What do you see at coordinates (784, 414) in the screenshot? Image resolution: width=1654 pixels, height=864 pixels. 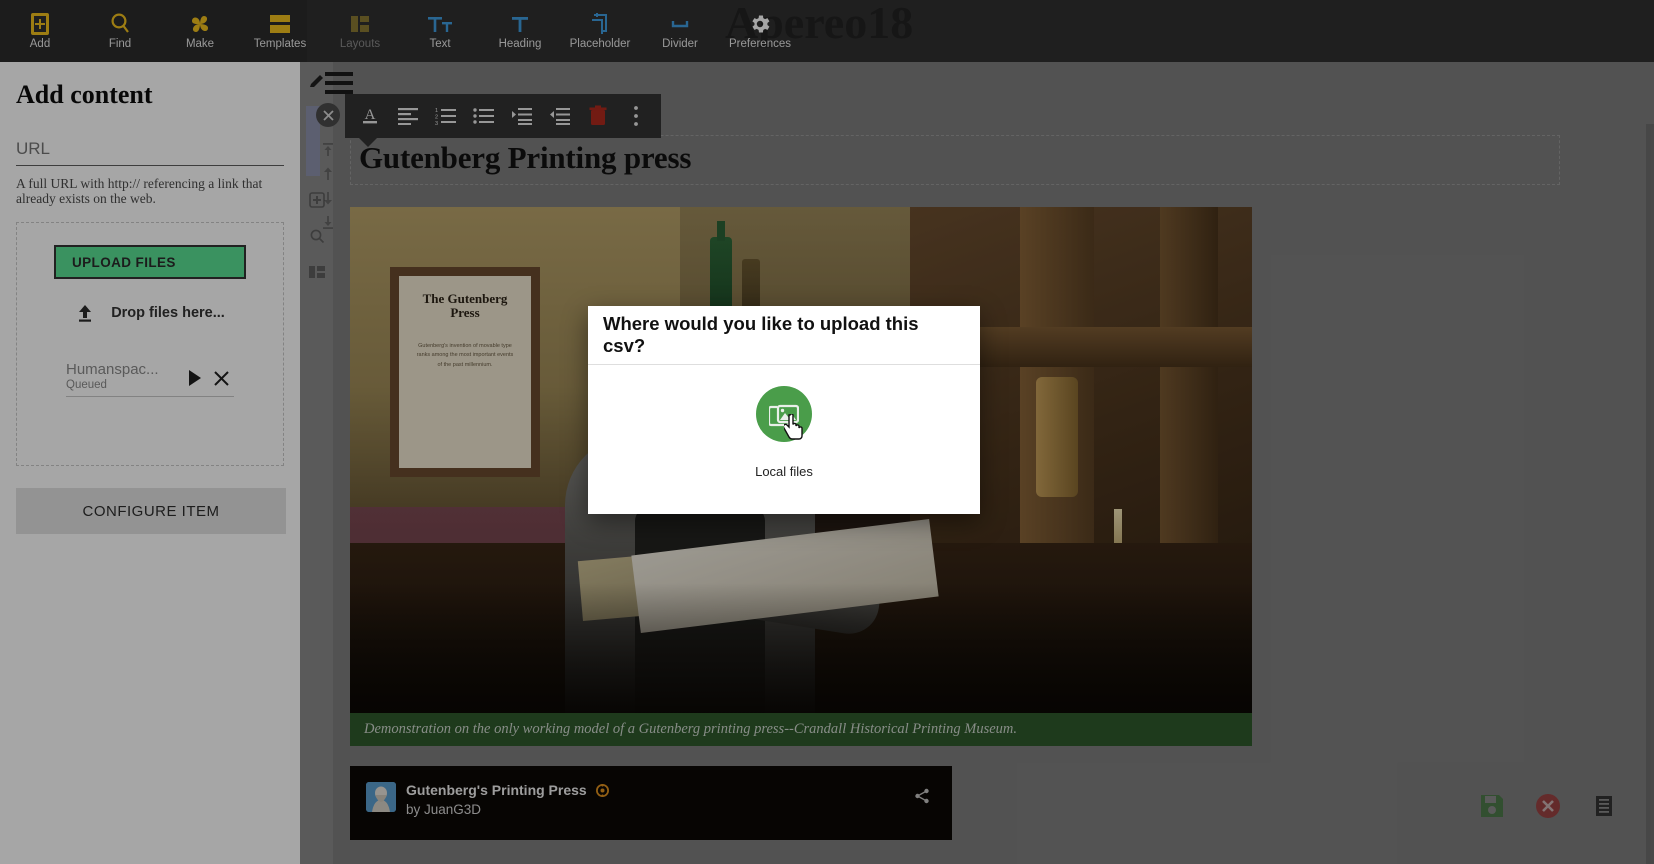 I see `photo-library-icon` at bounding box center [784, 414].